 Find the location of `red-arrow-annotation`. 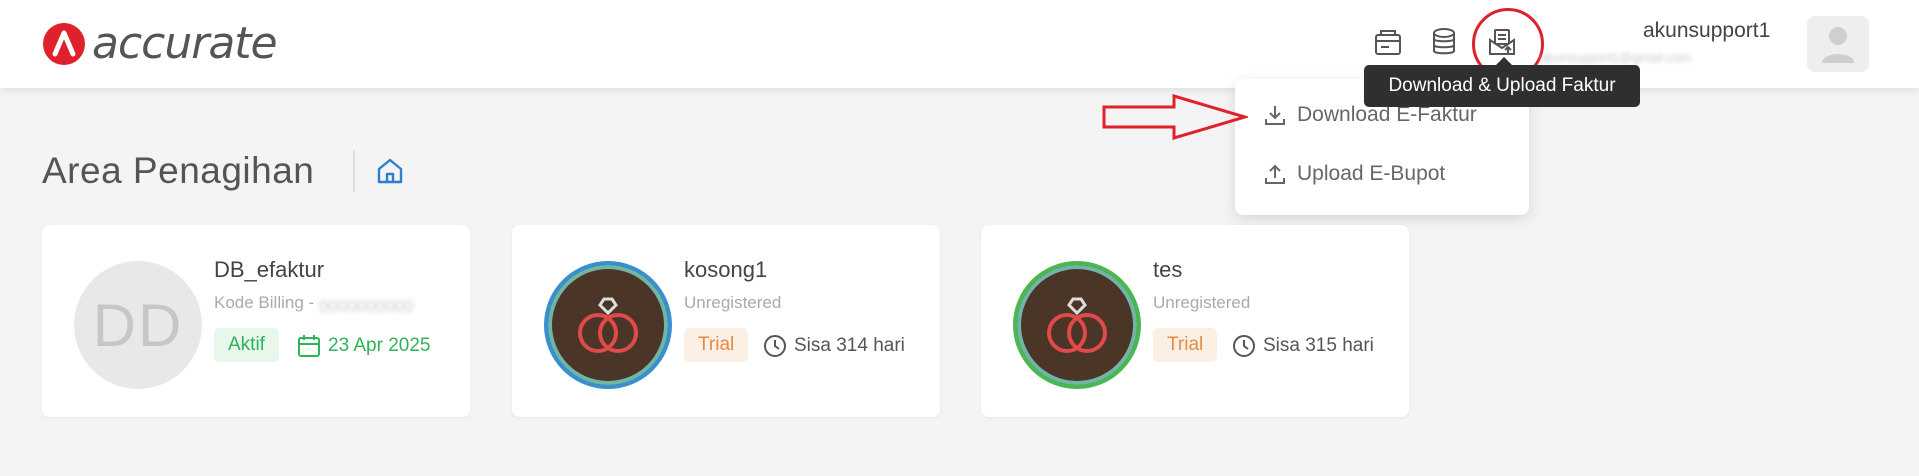

red-arrow-annotation is located at coordinates (1175, 117).